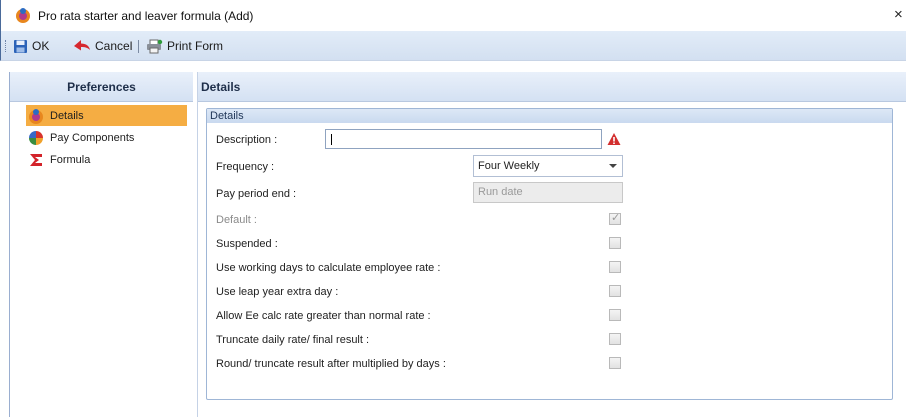 The height and width of the screenshot is (417, 906). I want to click on sidebar-item-label: Formula, so click(70, 159).